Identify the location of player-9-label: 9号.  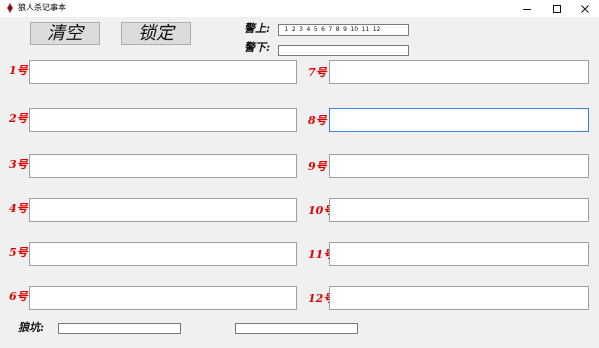
(317, 166).